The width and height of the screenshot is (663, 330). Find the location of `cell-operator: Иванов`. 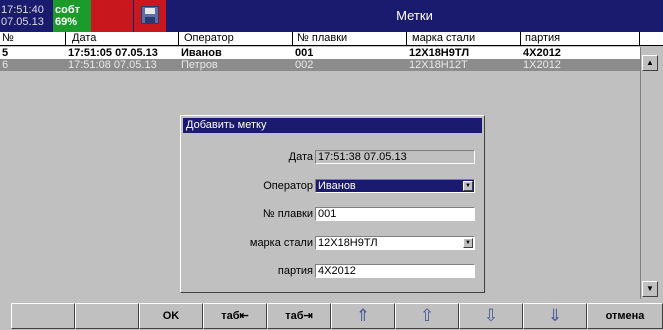

cell-operator: Иванов is located at coordinates (201, 53).